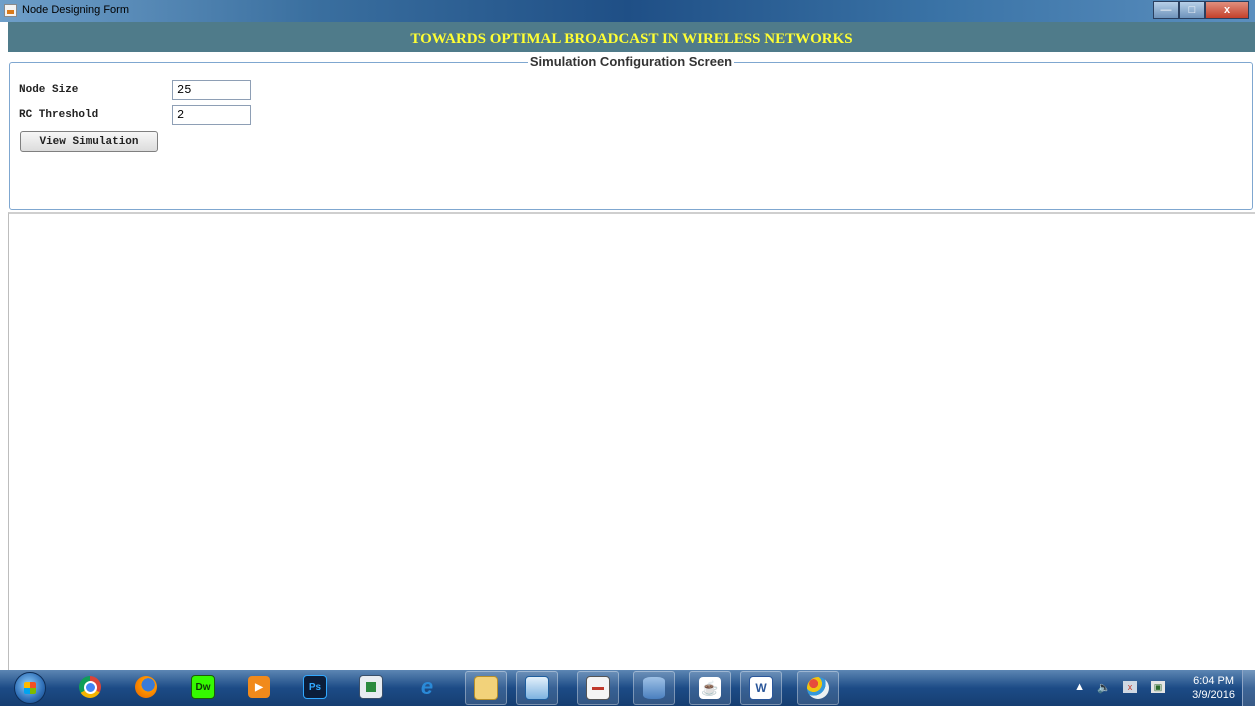  I want to click on window-controls: — □ x, so click(1201, 10).